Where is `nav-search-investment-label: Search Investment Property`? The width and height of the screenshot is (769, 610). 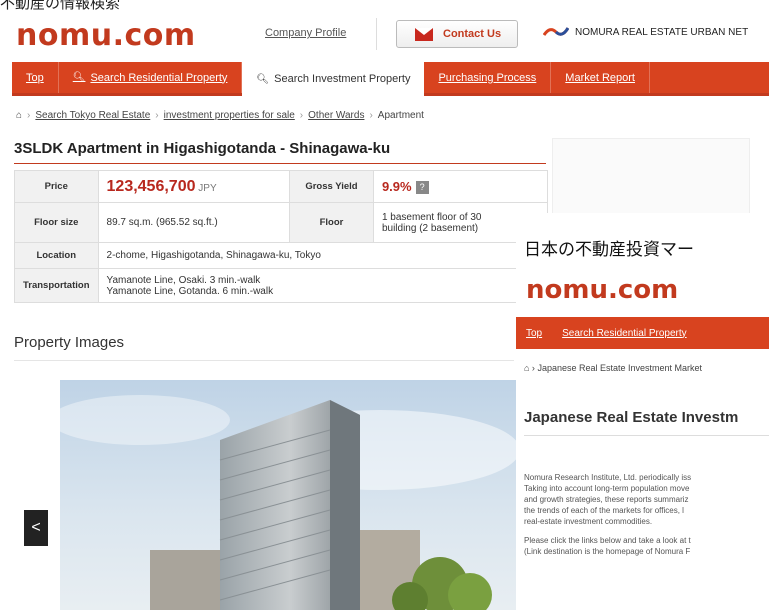 nav-search-investment-label: Search Investment Property is located at coordinates (342, 79).